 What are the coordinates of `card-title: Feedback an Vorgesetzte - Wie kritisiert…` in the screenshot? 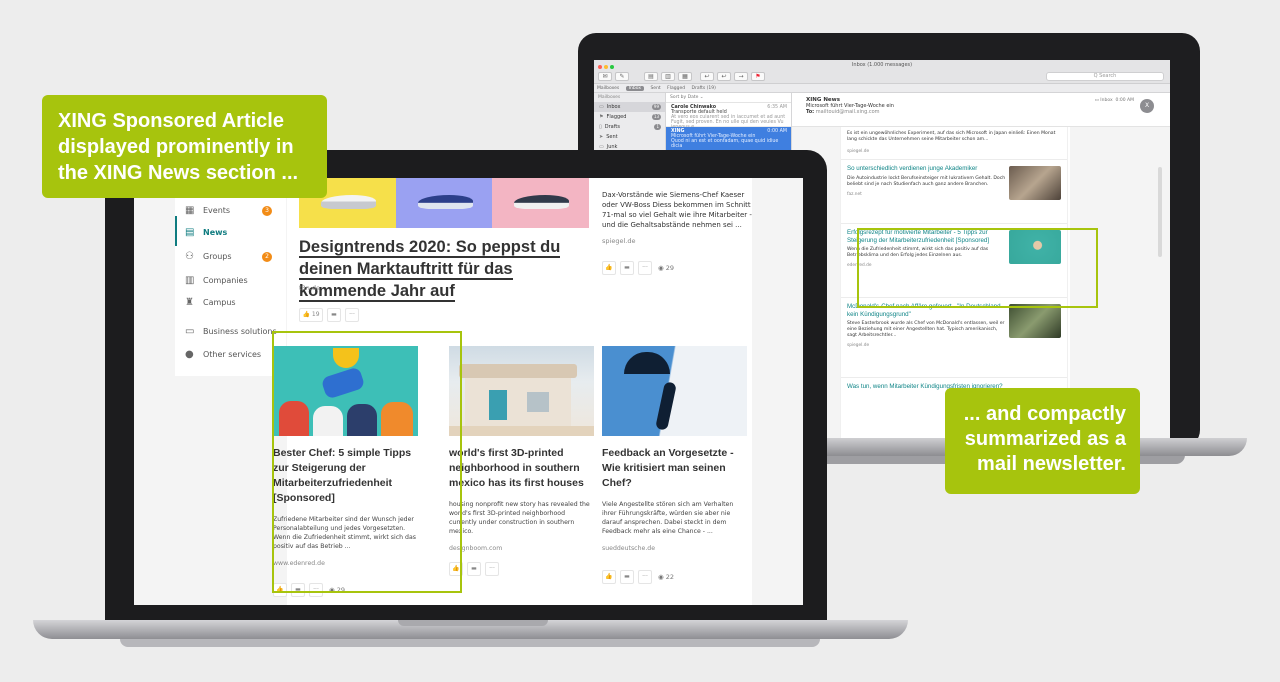 It's located at (674, 468).